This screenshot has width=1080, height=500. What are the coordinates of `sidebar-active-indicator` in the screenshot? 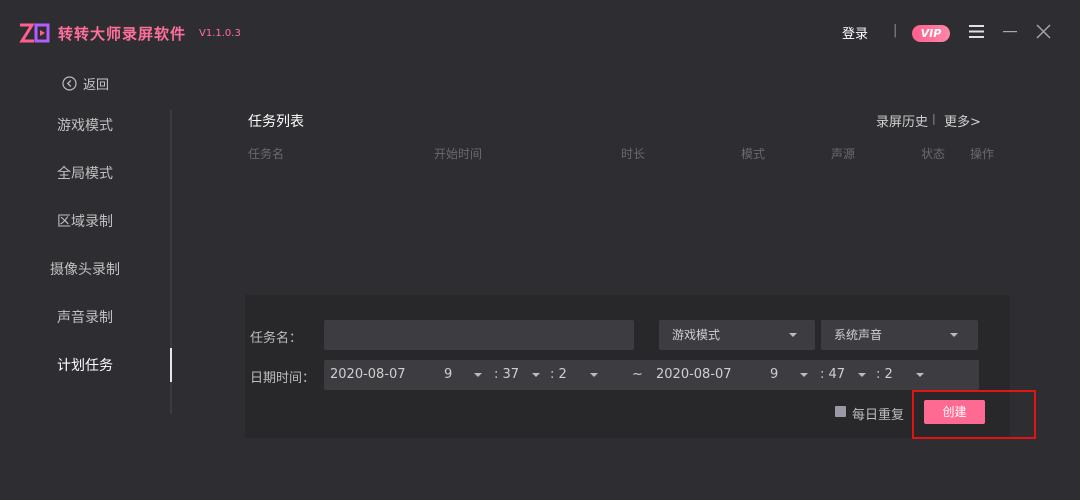 It's located at (171, 365).